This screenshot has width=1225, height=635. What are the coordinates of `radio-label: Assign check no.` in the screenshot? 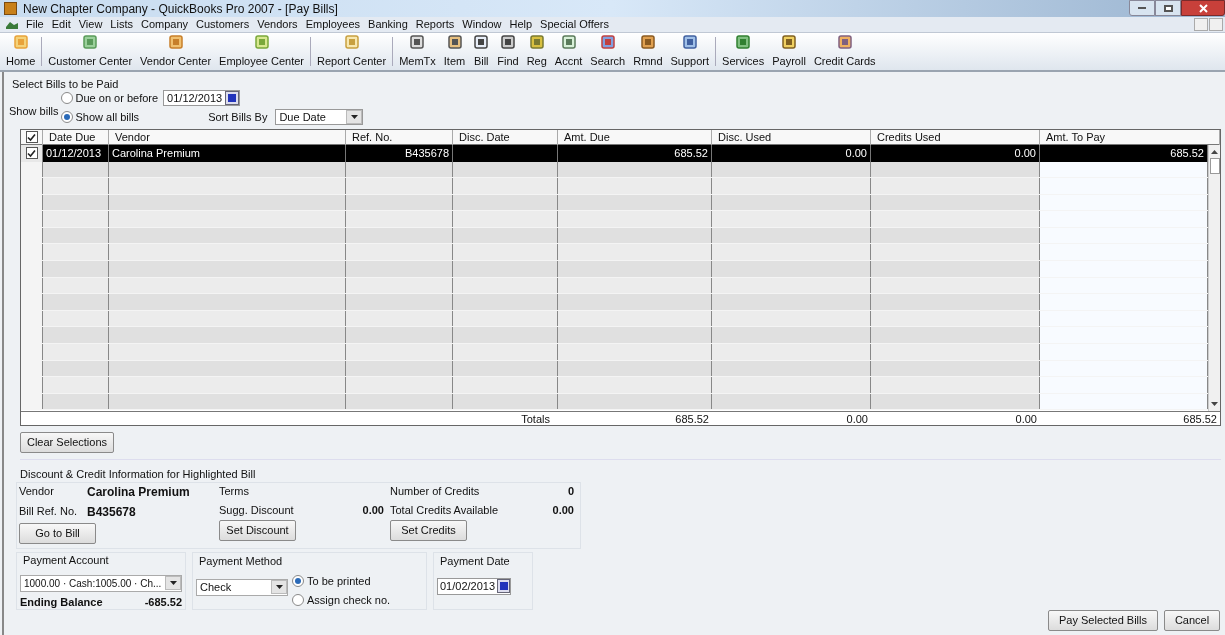 It's located at (349, 600).